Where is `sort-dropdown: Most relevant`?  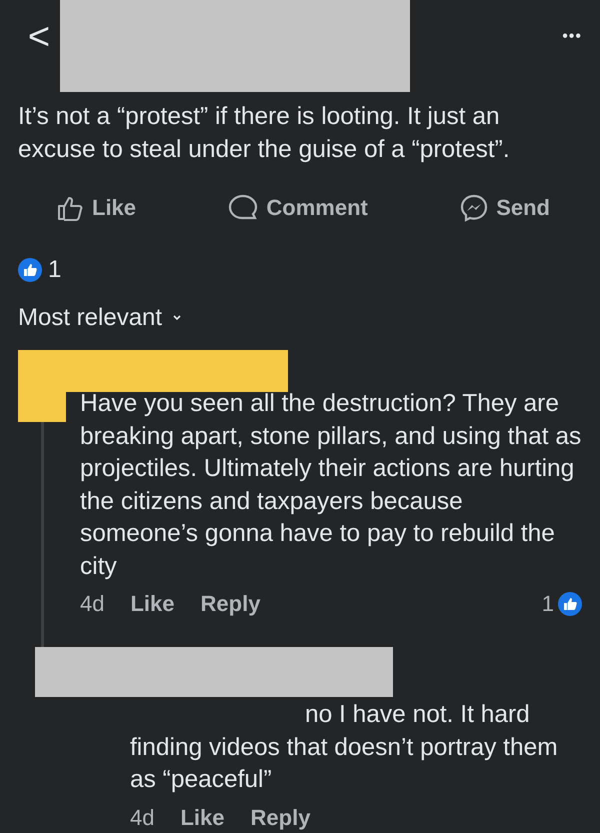
sort-dropdown: Most relevant is located at coordinates (100, 318).